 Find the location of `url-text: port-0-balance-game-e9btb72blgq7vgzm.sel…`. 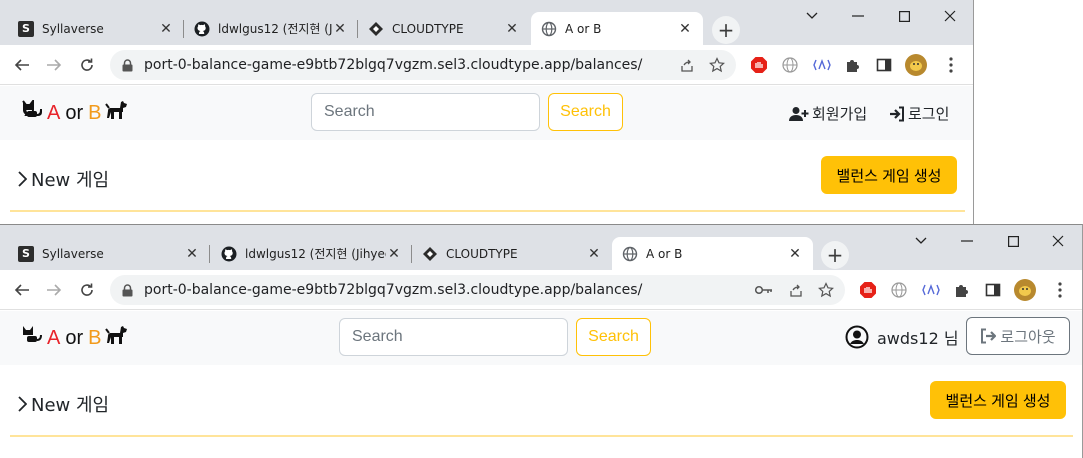

url-text: port-0-balance-game-e9btb72blgq7vgzm.sel… is located at coordinates (393, 65).